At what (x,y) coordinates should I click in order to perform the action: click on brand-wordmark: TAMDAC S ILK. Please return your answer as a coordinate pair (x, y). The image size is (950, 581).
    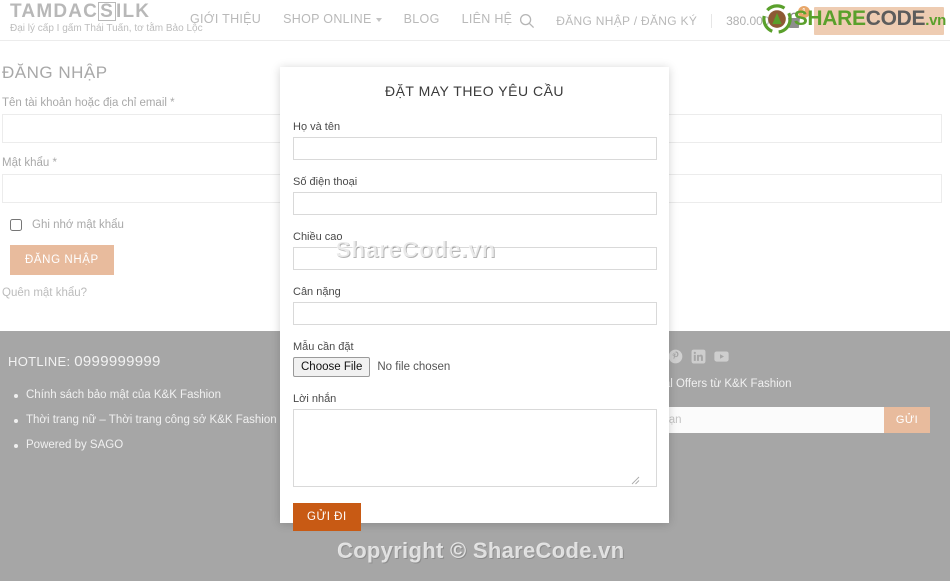
    Looking at the image, I should click on (100, 12).